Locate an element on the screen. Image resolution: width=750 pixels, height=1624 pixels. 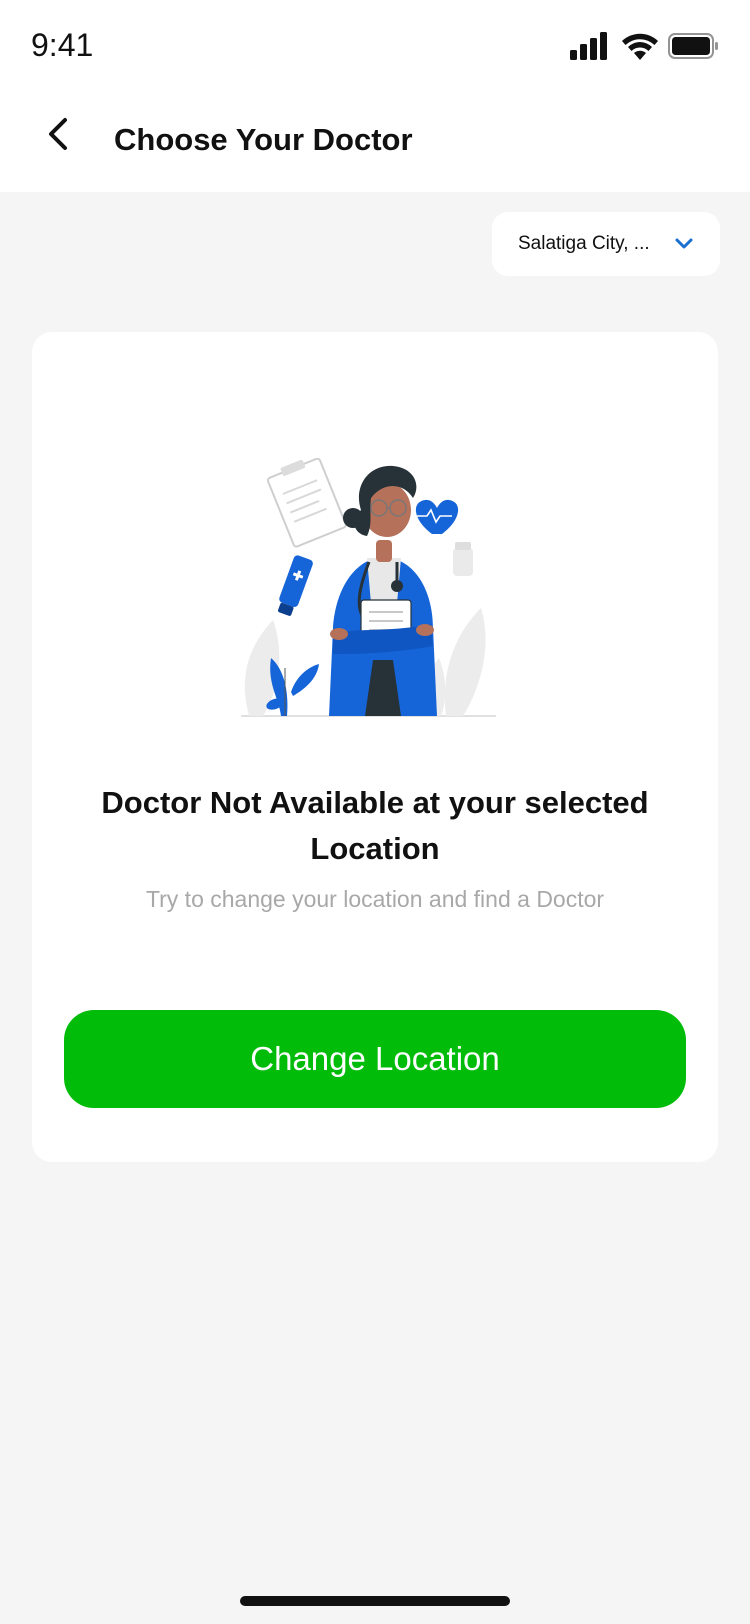
status-time: 9:41 is located at coordinates (62, 45).